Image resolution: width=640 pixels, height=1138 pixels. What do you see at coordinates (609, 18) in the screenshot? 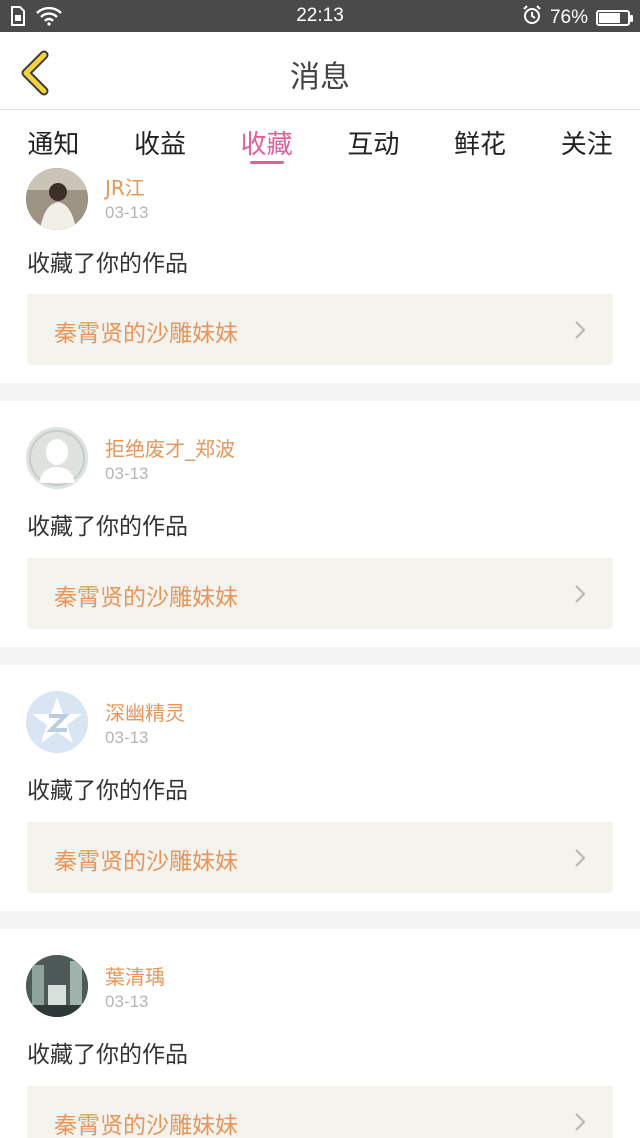
I see `battery-fill` at bounding box center [609, 18].